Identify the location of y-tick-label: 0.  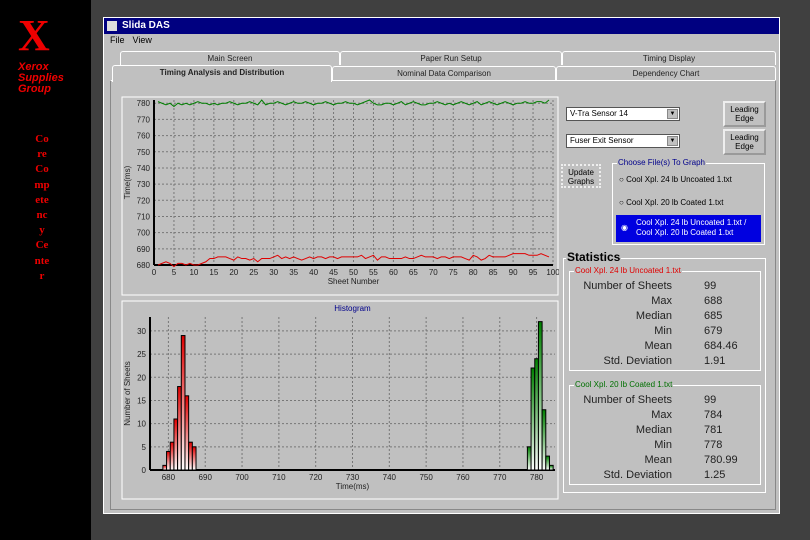
(144, 470).